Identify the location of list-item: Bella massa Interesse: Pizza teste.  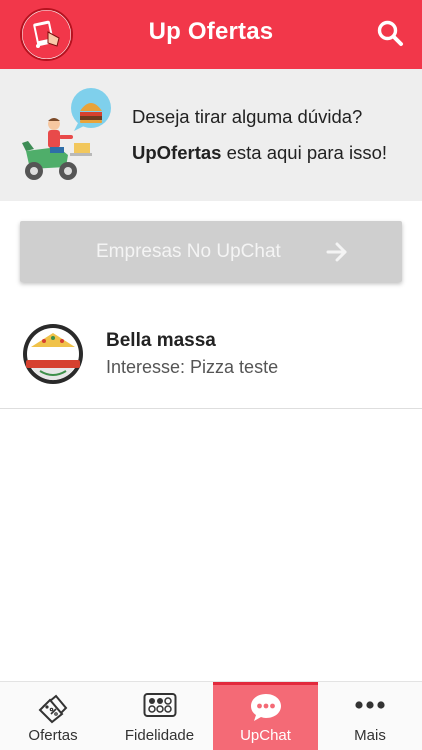
(211, 360).